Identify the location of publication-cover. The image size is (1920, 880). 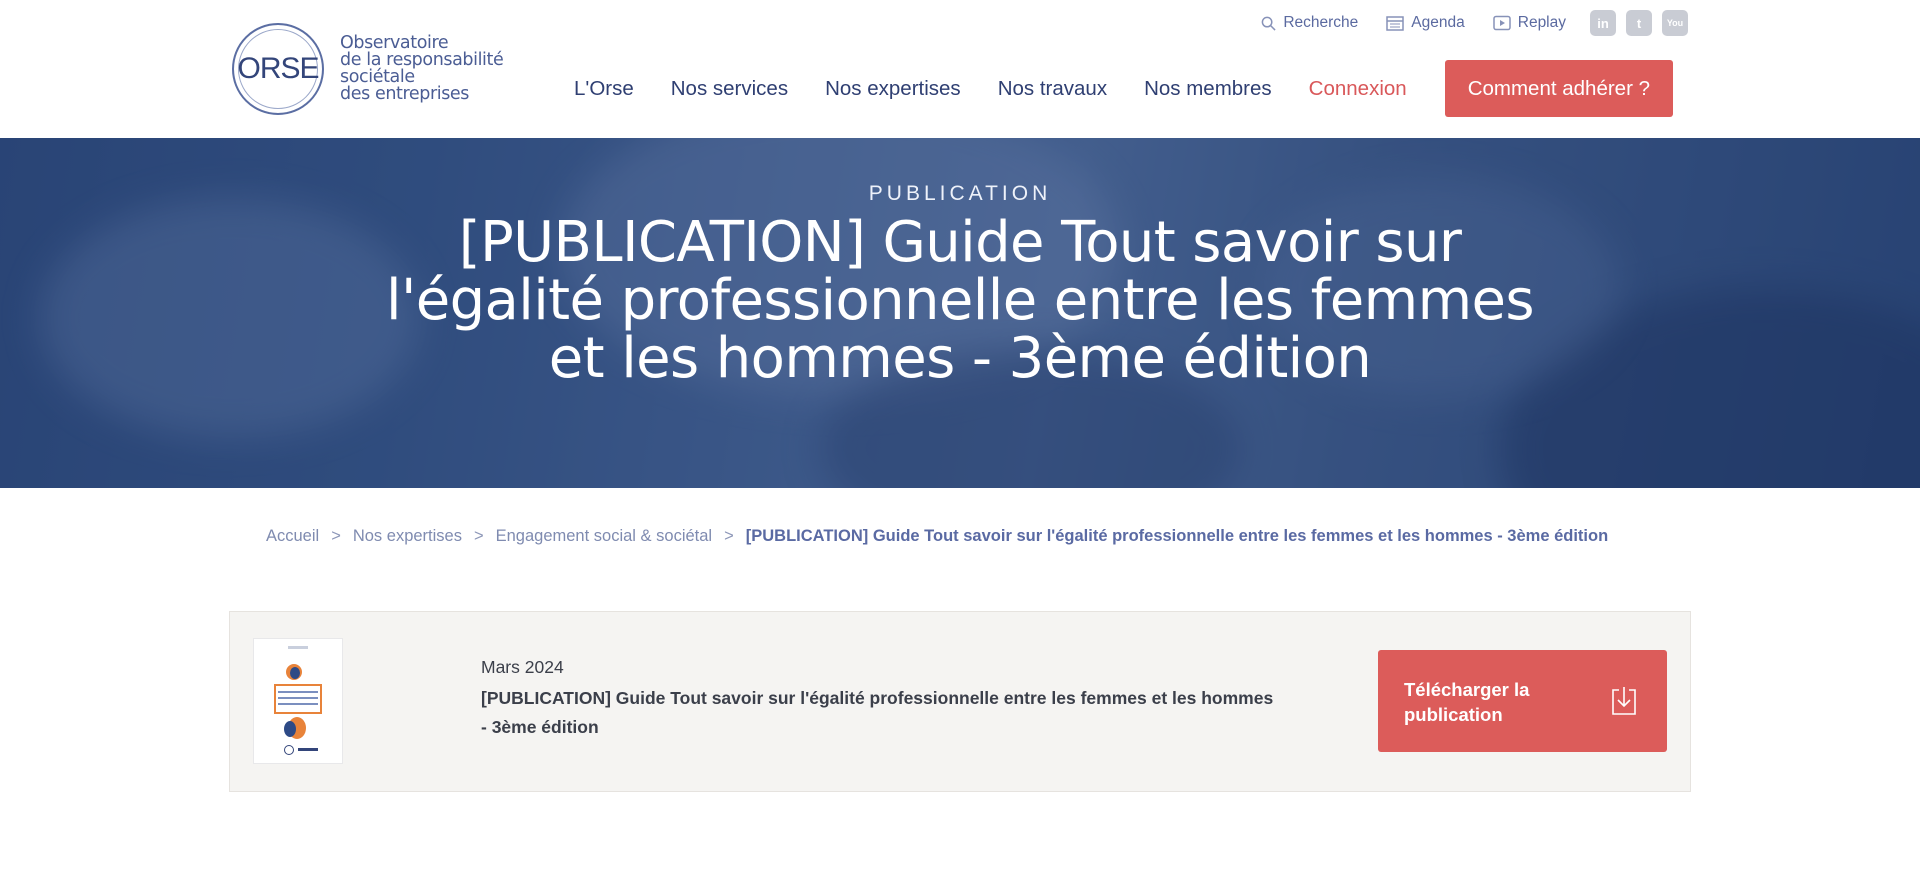
(298, 701).